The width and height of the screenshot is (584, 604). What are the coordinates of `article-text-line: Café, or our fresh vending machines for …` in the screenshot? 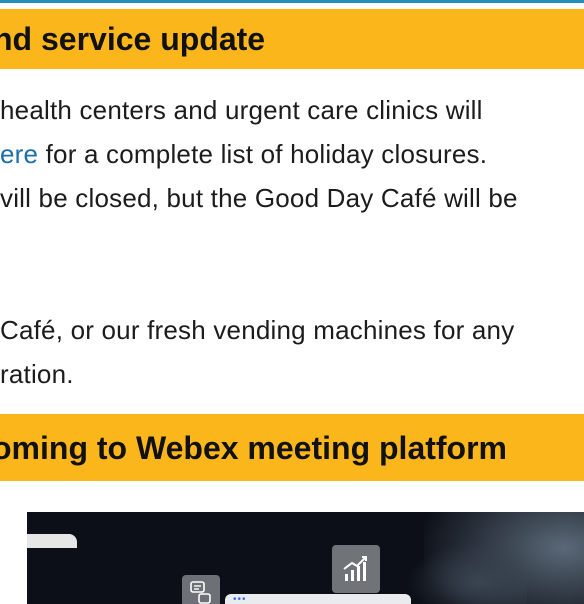 It's located at (257, 330).